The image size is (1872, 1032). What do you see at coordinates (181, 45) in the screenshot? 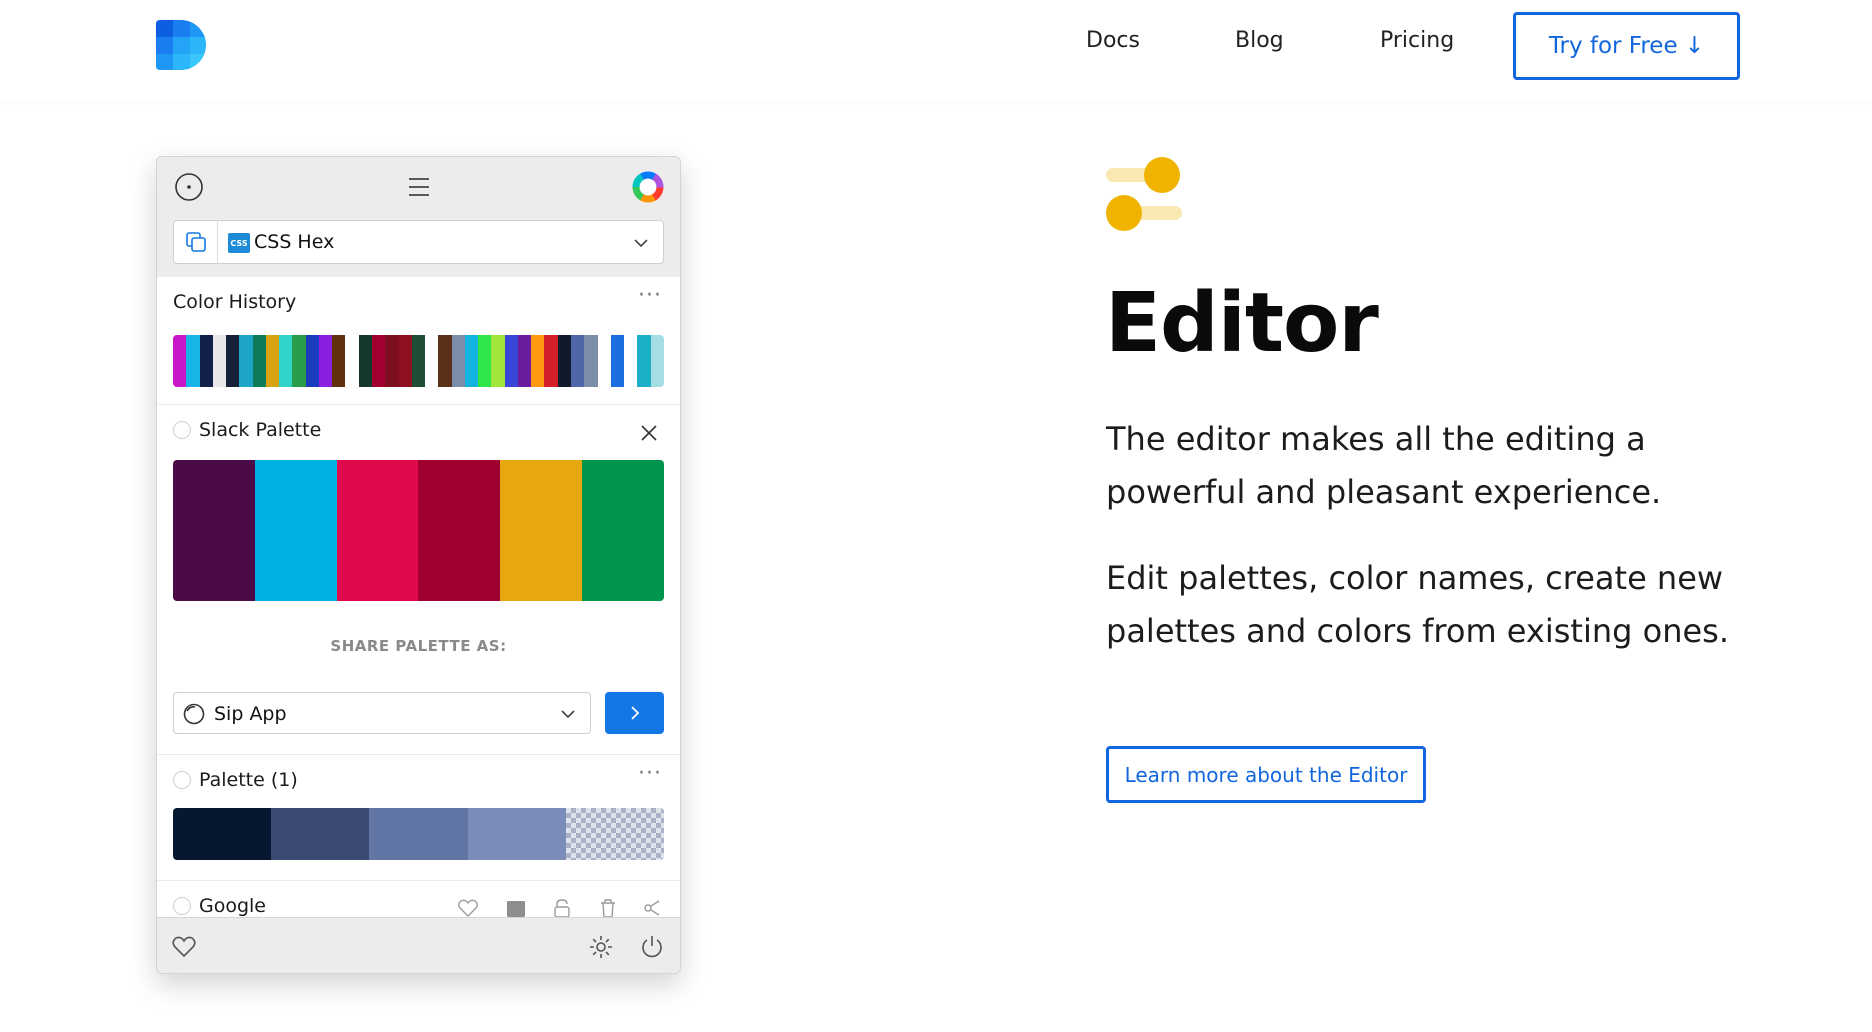
I see `sip-logo-icon` at bounding box center [181, 45].